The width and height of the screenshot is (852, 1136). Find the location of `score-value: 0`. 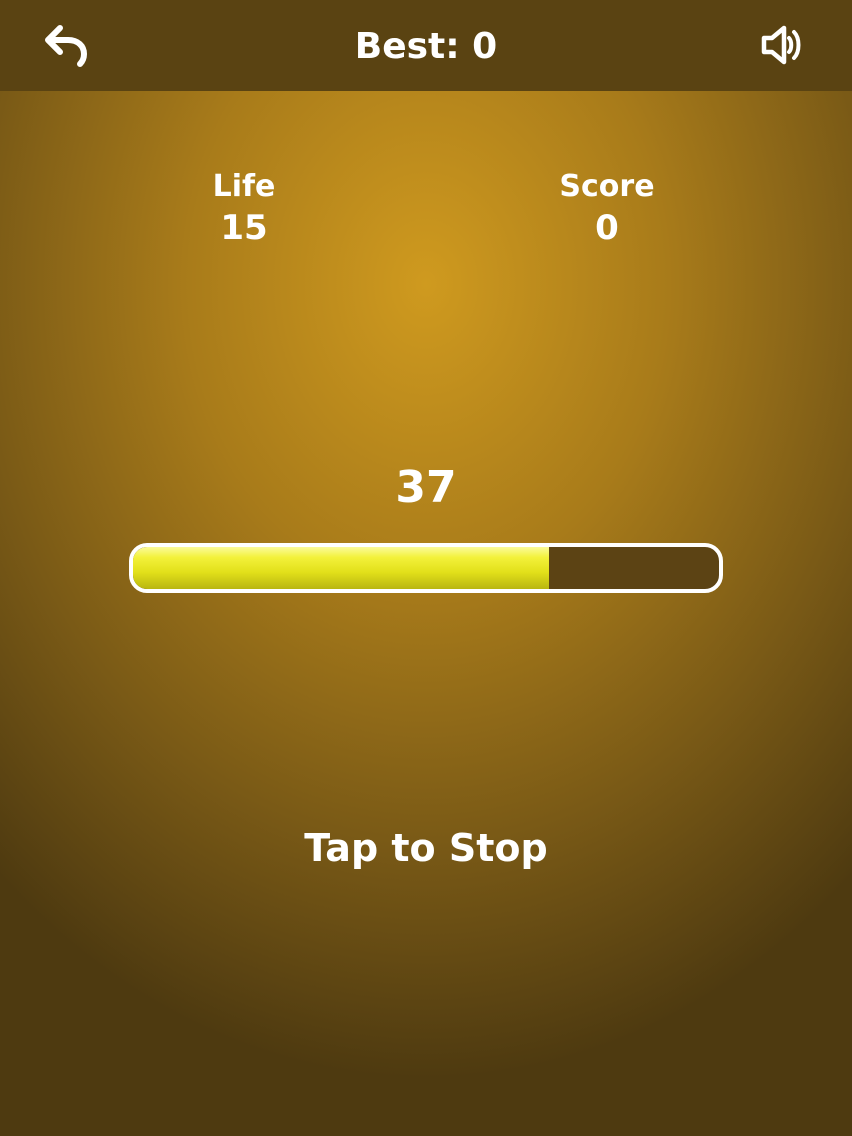

score-value: 0 is located at coordinates (607, 228).